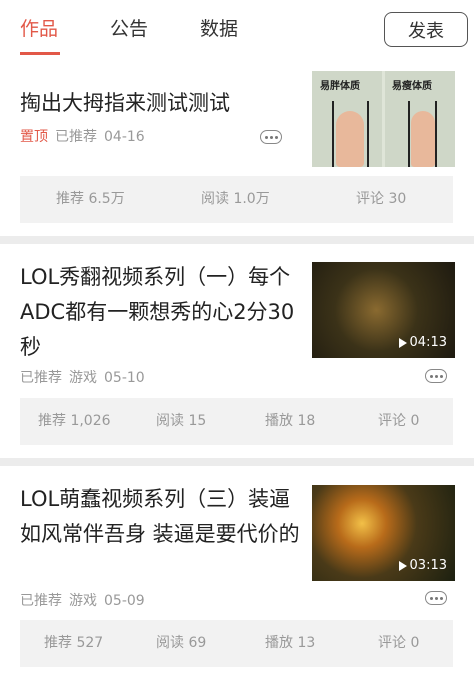 The image size is (474, 687). Describe the element at coordinates (428, 565) in the screenshot. I see `video-duration: 03:13` at that location.